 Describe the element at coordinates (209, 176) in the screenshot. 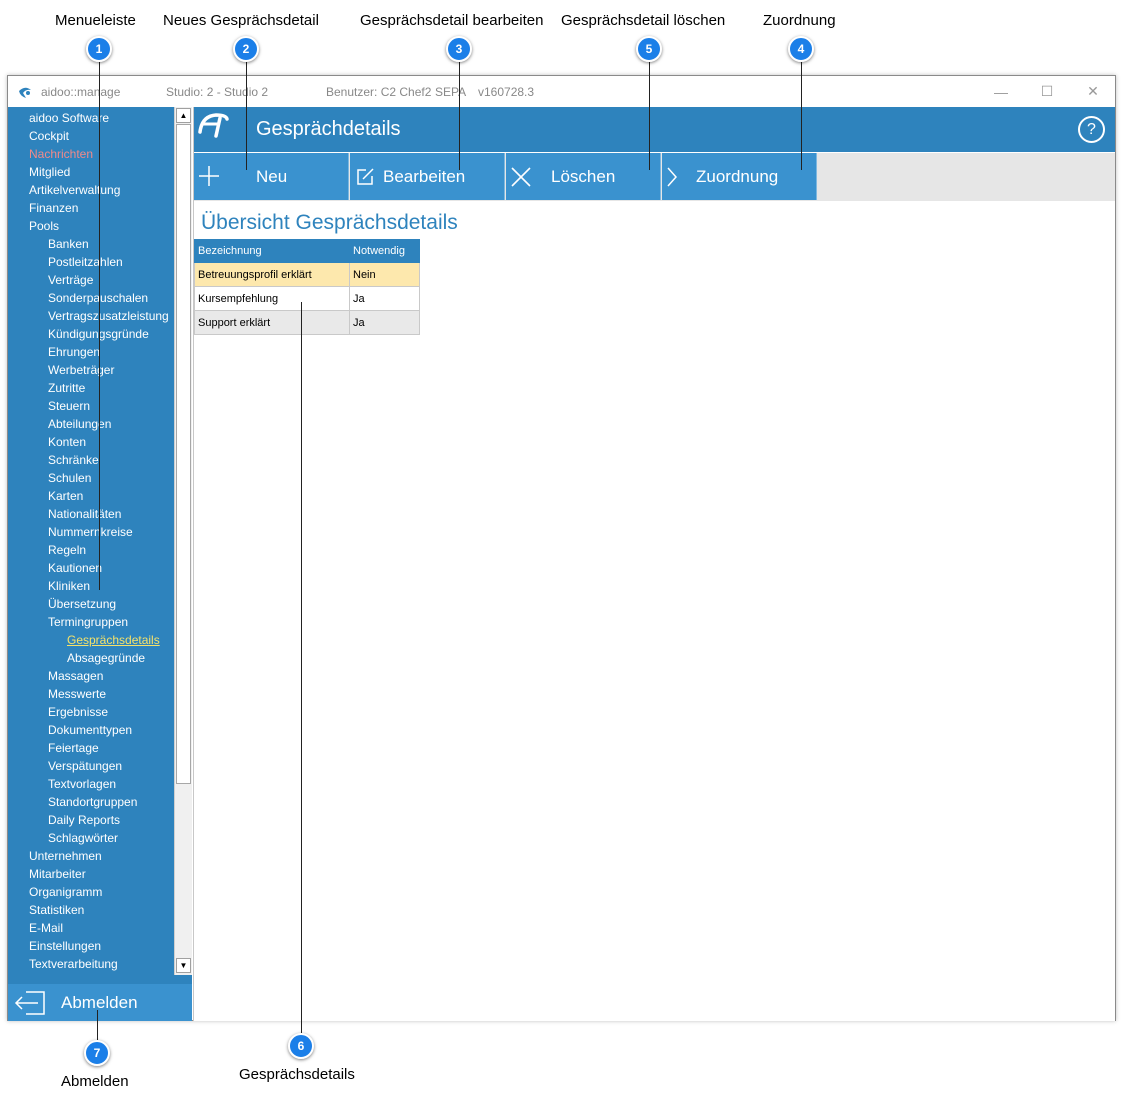

I see `plus-icon` at that location.